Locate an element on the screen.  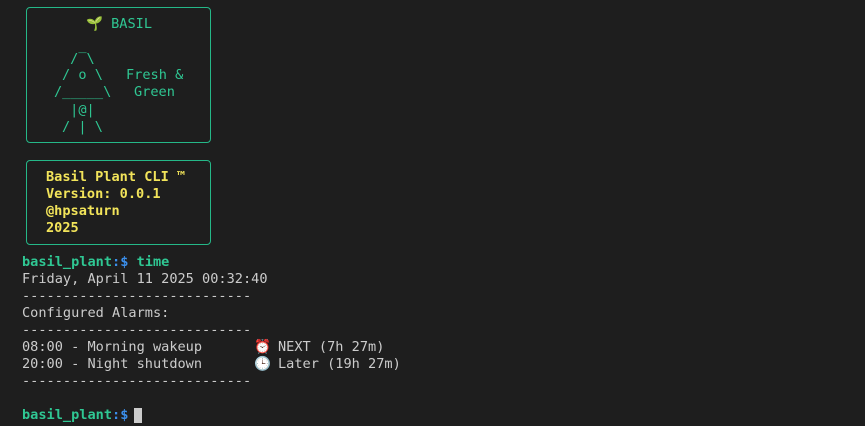
datetime-output: Friday, April 11 2025 00:32:40 is located at coordinates (145, 279).